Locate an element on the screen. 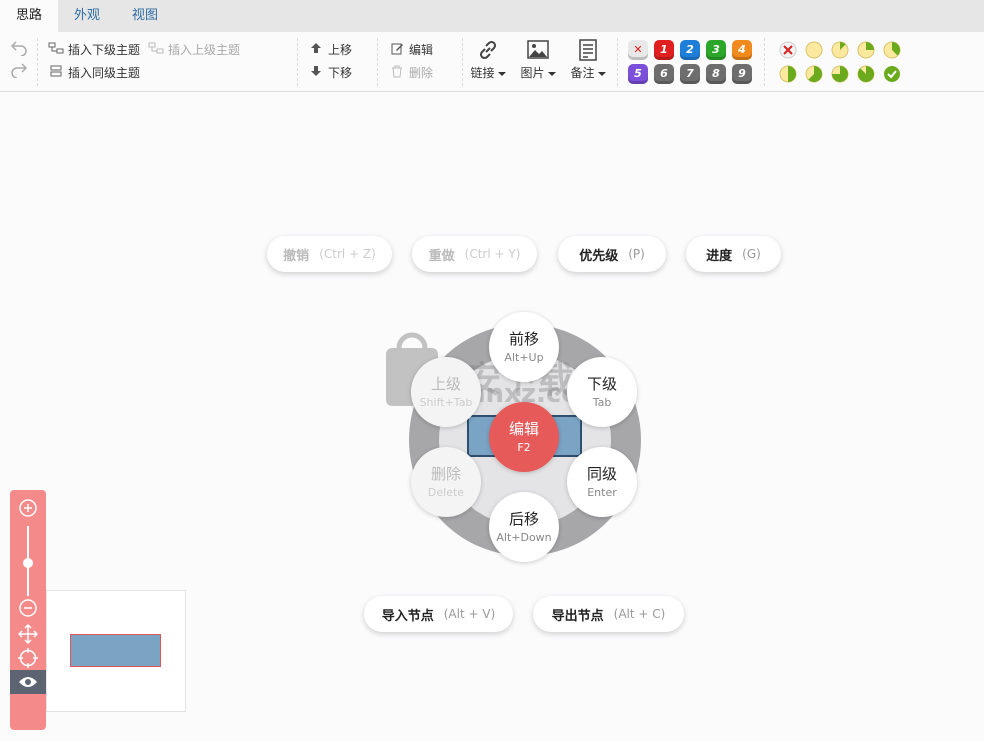  trash-icon is located at coordinates (397, 73).